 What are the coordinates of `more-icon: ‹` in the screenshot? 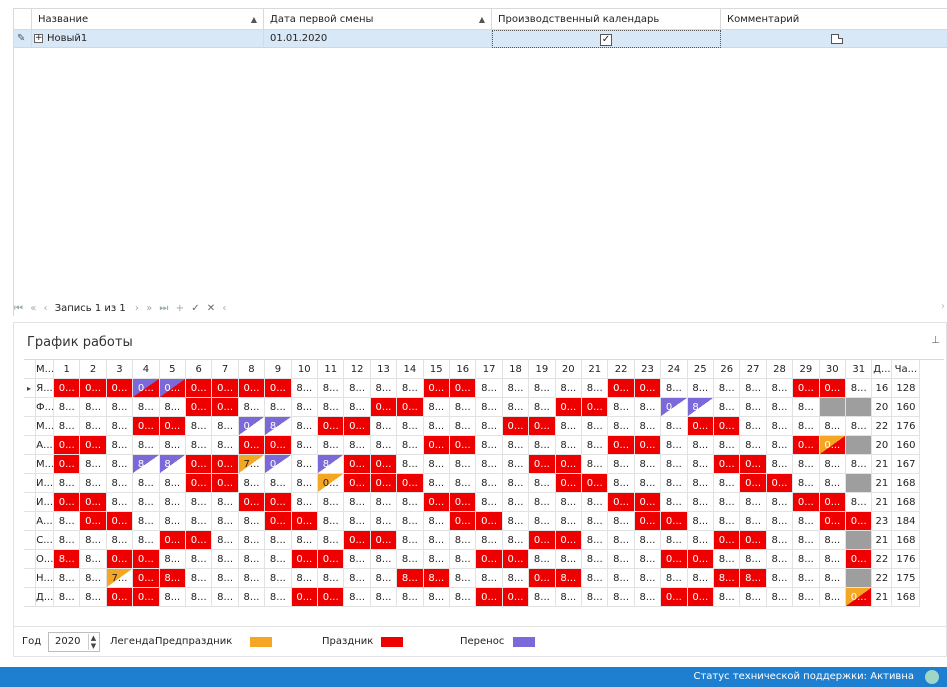 It's located at (224, 309).